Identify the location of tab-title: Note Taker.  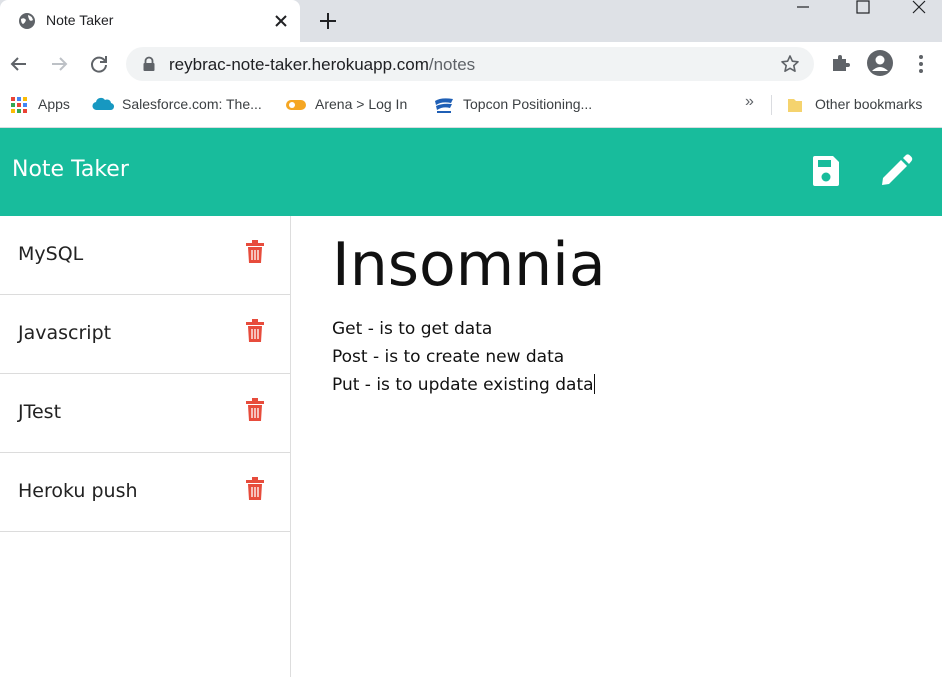
(80, 20).